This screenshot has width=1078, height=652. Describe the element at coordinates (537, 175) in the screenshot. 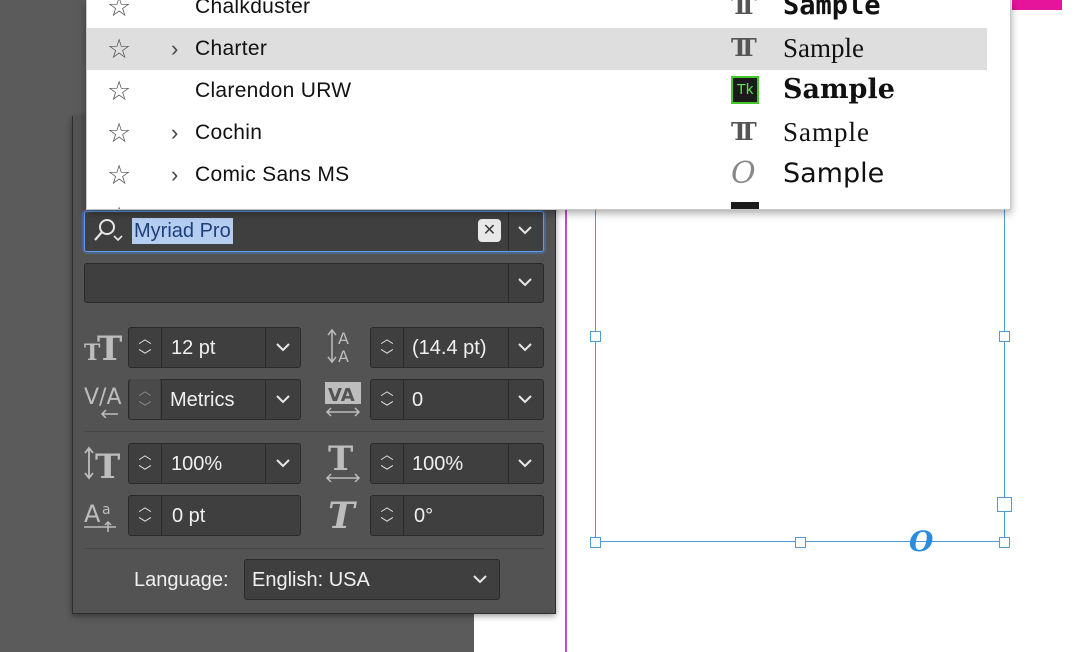

I see `font-row-comic-sans-ms: ☆ › Comic Sans MS O Sample` at that location.